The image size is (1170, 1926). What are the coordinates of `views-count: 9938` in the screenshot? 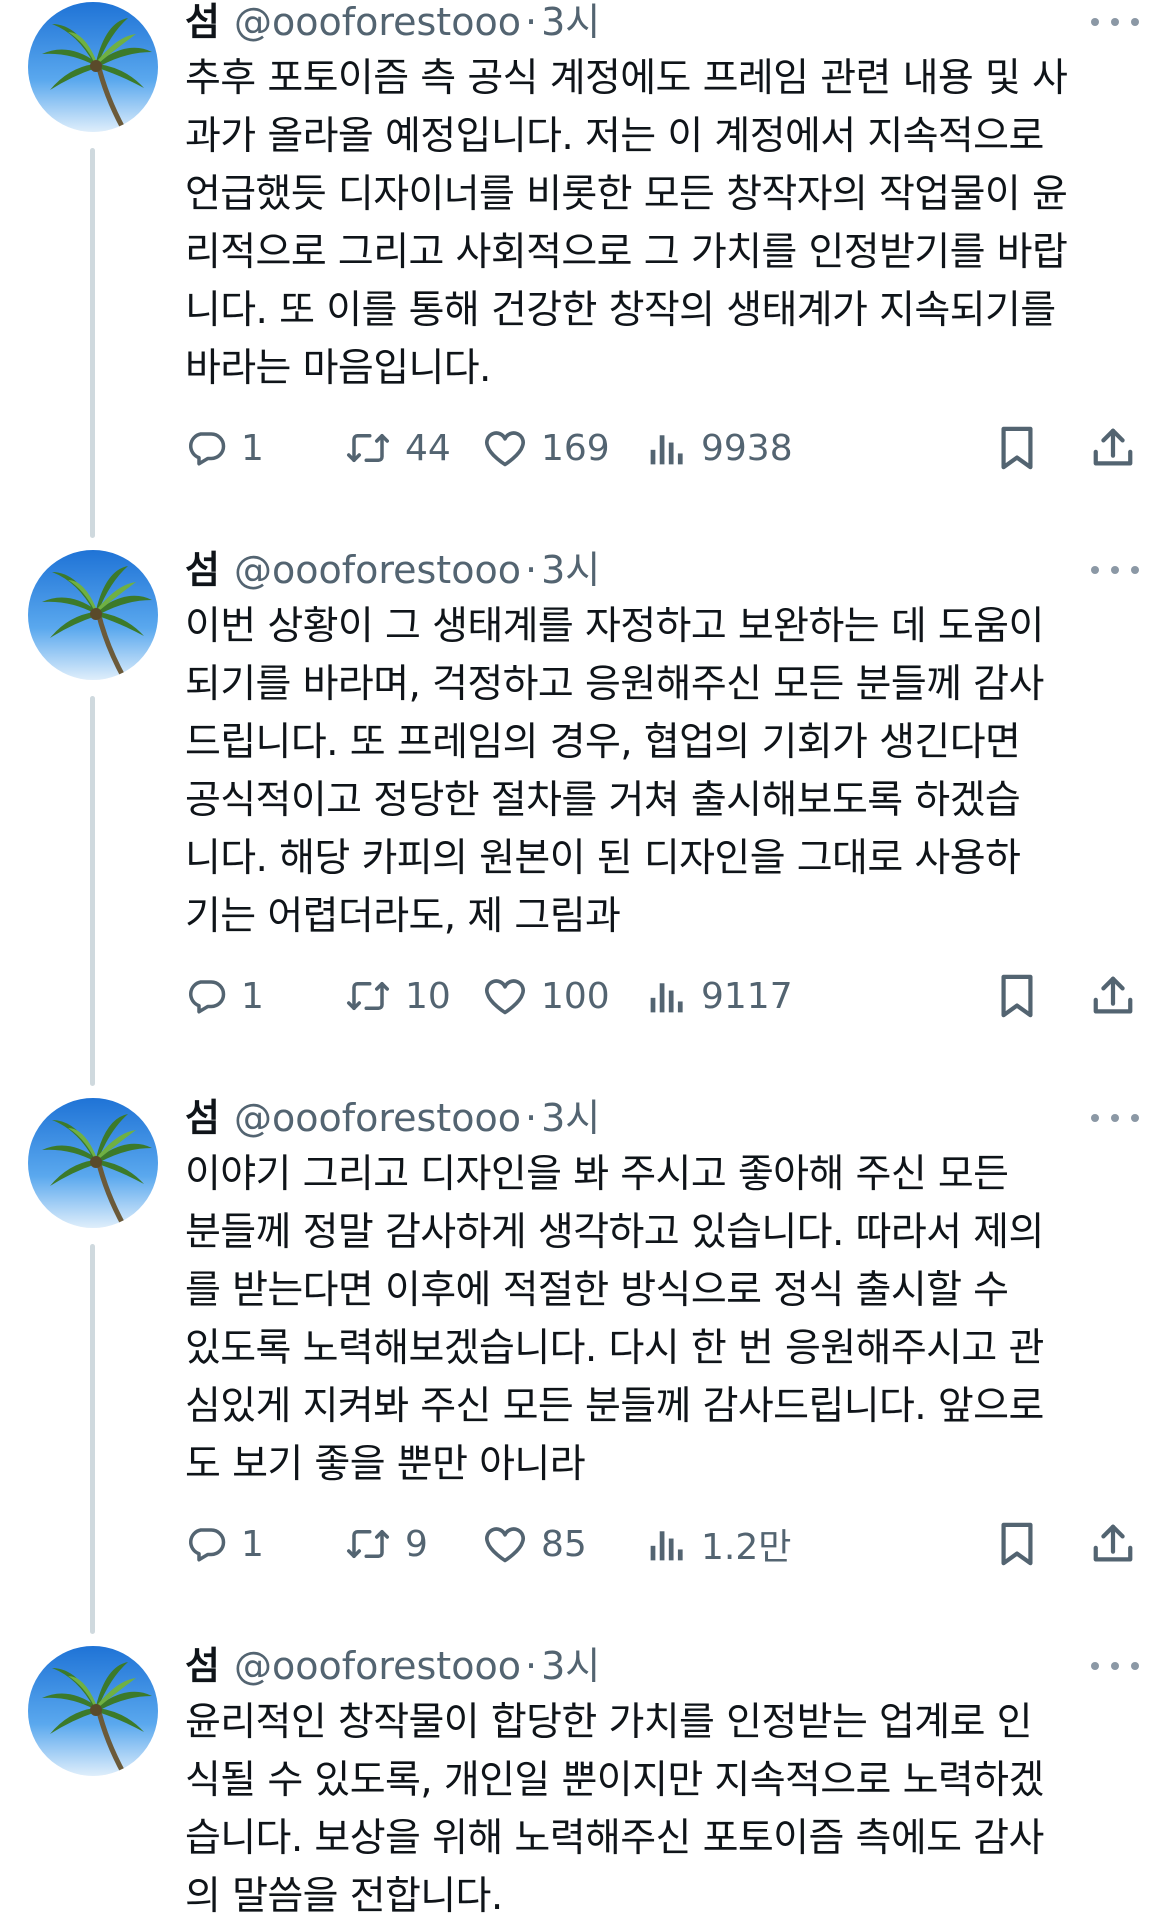 It's located at (747, 448).